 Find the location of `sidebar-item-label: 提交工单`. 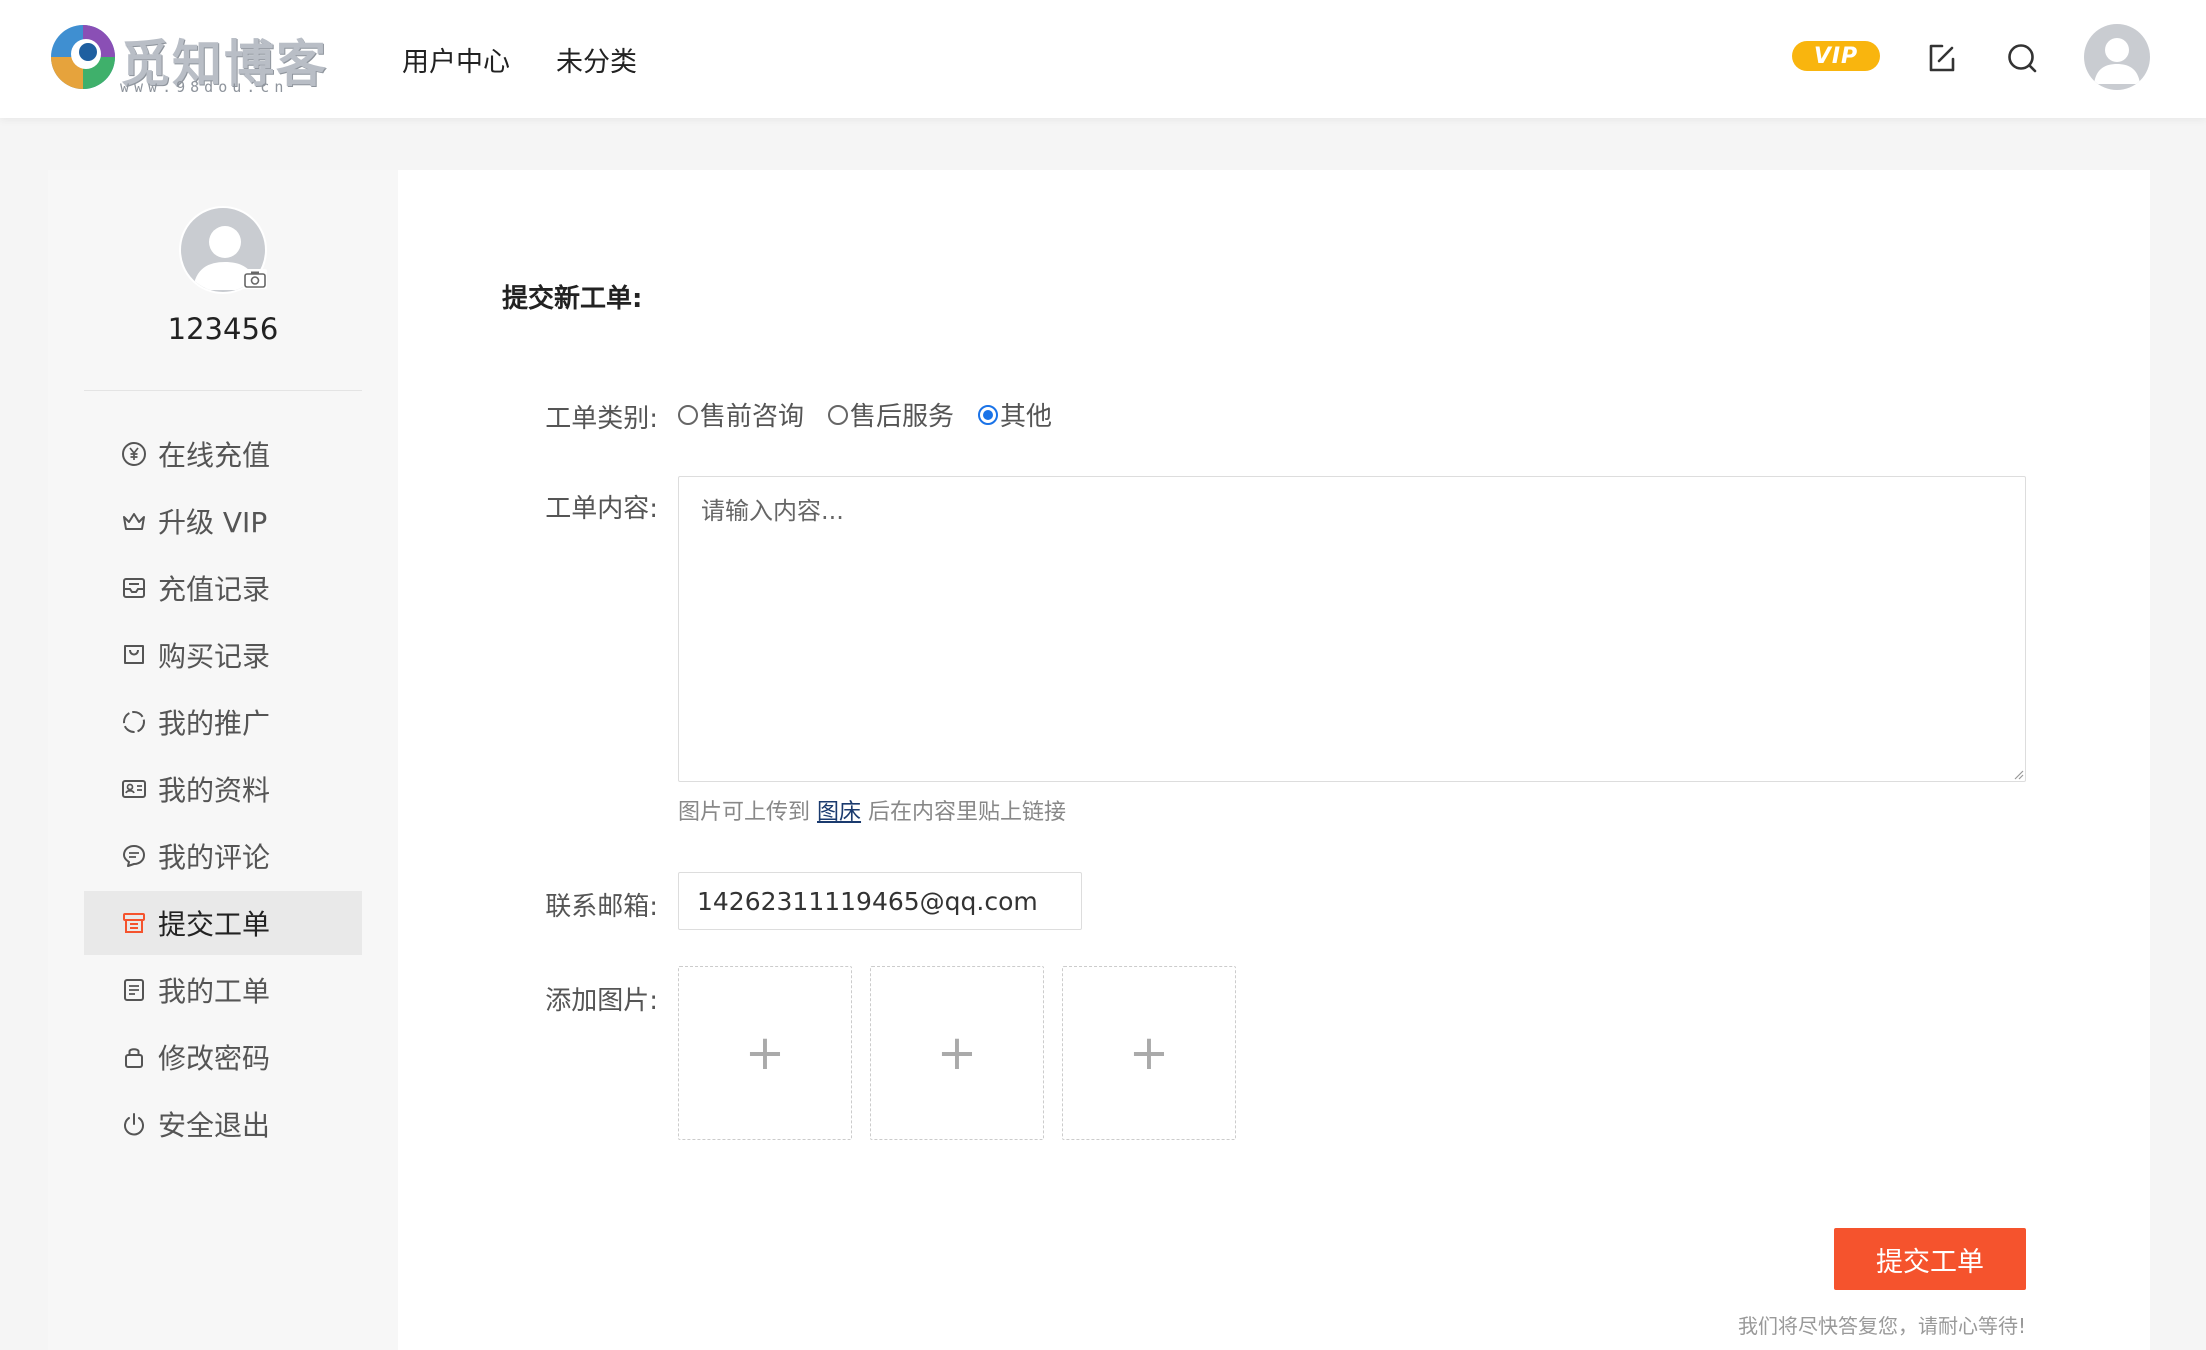

sidebar-item-label: 提交工单 is located at coordinates (214, 924).